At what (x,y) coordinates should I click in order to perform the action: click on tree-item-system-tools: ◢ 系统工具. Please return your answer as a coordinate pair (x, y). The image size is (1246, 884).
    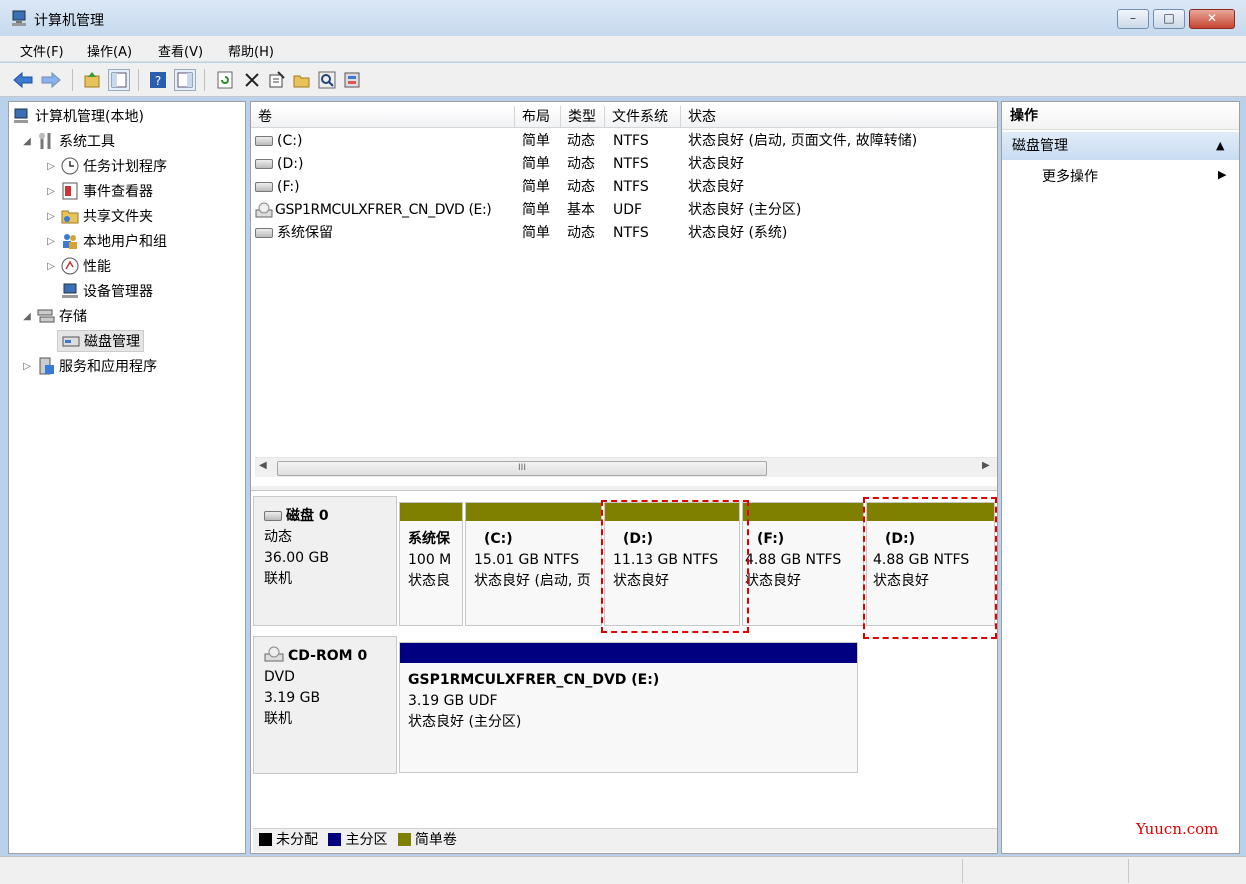
    Looking at the image, I should click on (68, 141).